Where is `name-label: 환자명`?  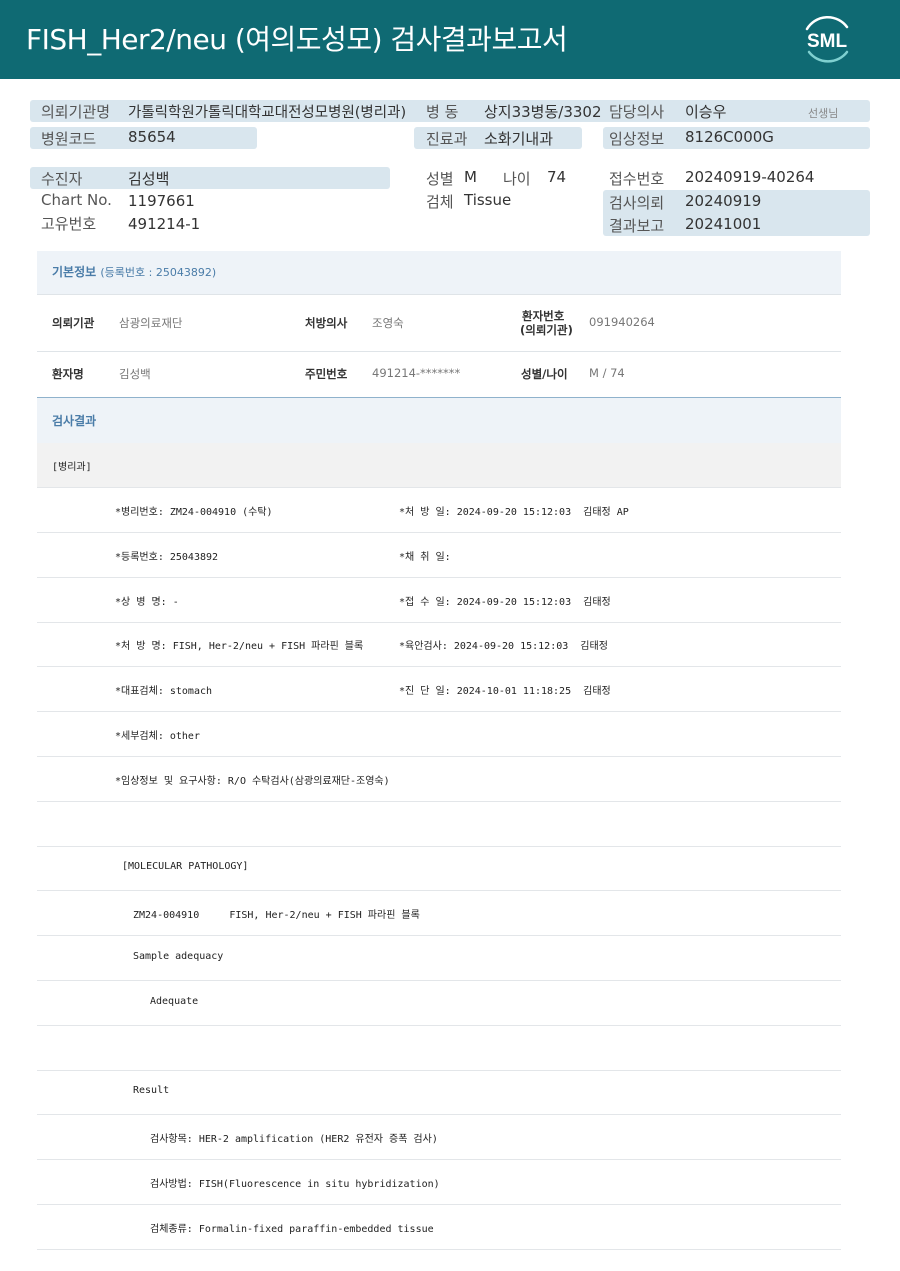 name-label: 환자명 is located at coordinates (68, 374).